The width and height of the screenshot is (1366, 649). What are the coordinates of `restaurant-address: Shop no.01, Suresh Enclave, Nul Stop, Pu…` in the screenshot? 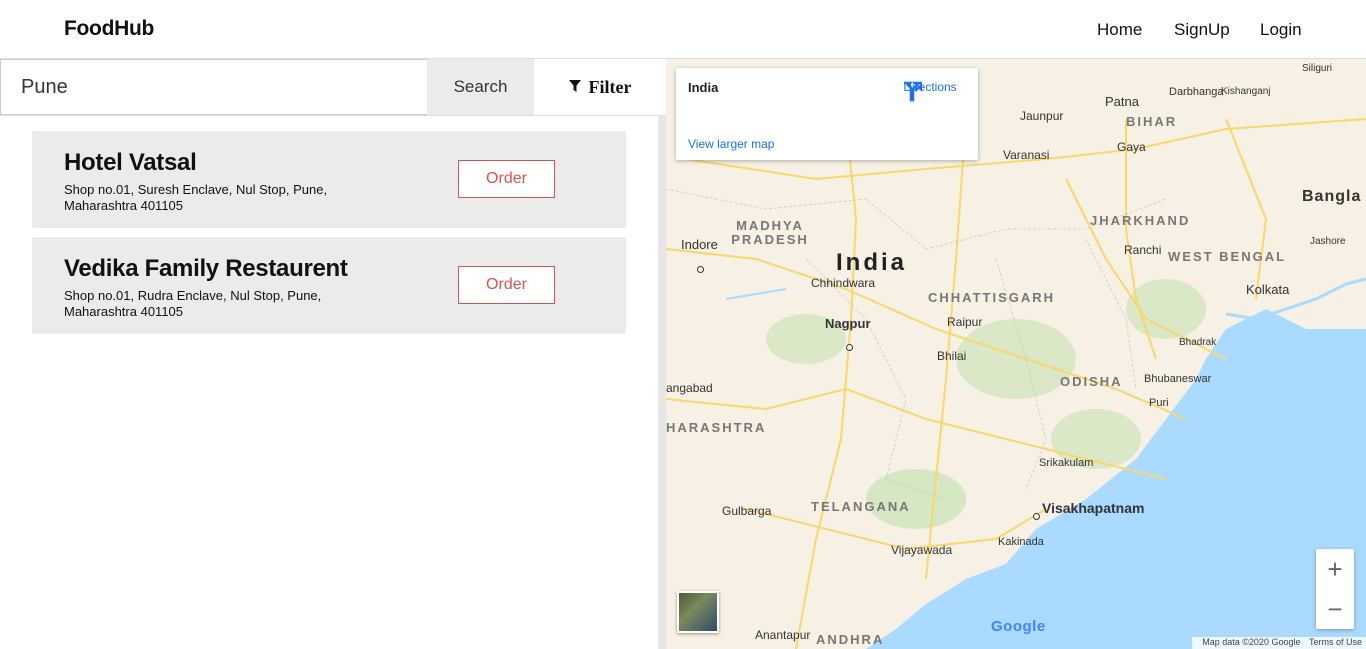 It's located at (196, 197).